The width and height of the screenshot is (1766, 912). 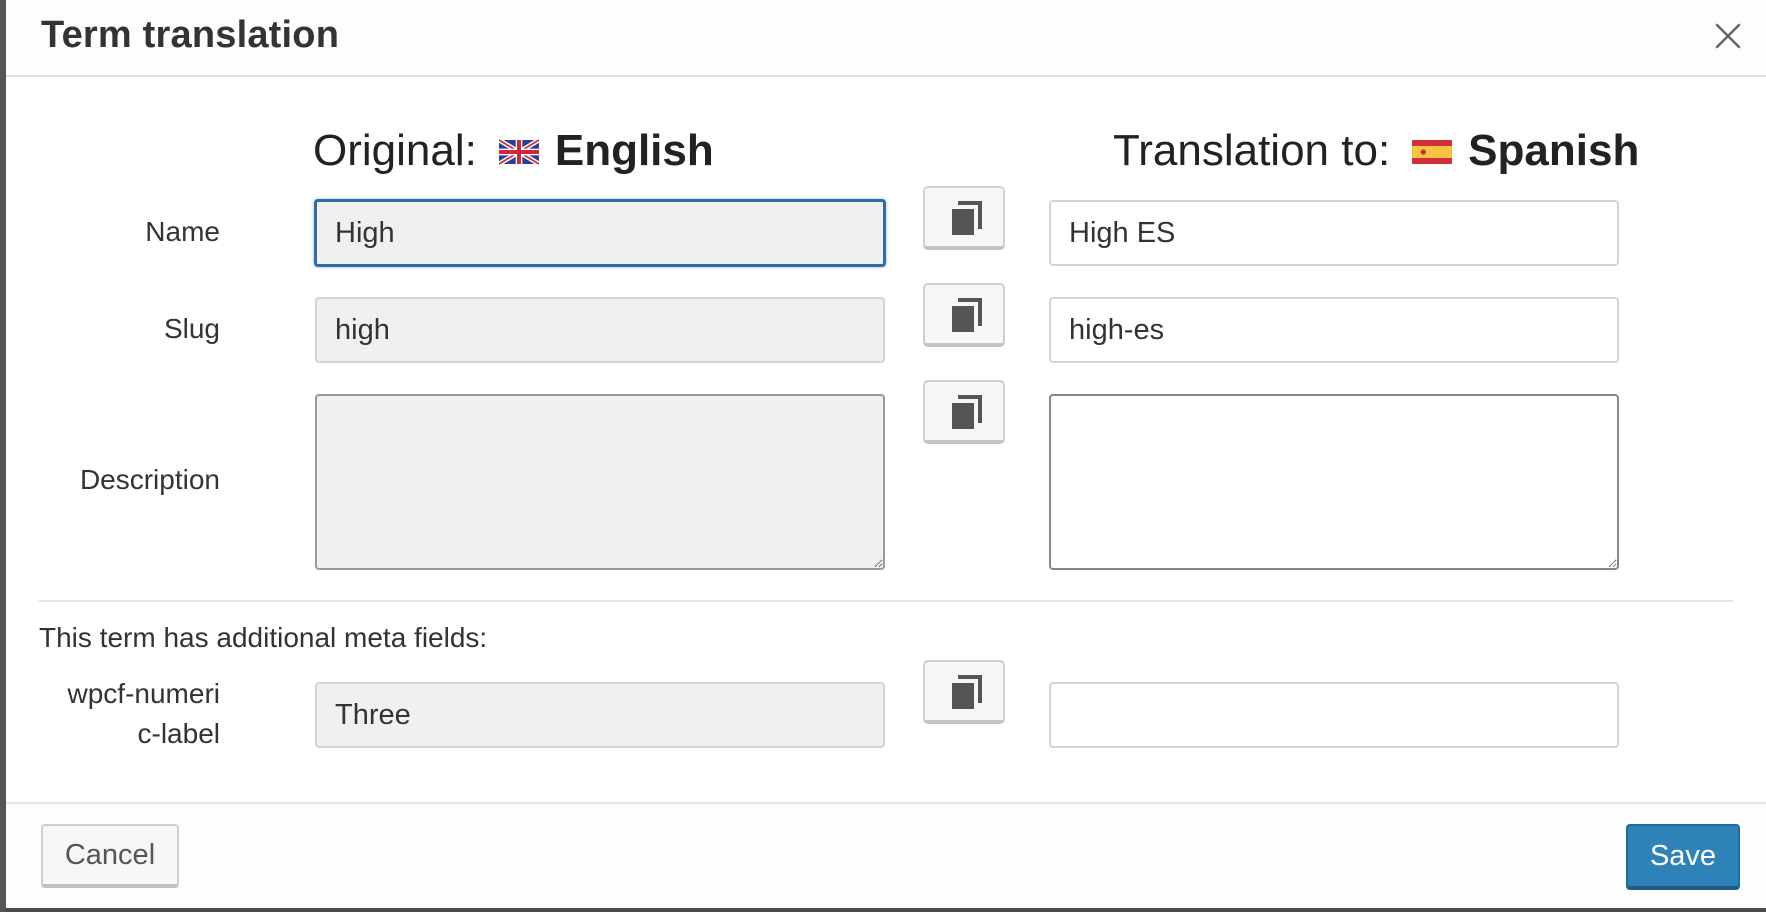 What do you see at coordinates (600, 715) in the screenshot?
I see `original-meta-field-input` at bounding box center [600, 715].